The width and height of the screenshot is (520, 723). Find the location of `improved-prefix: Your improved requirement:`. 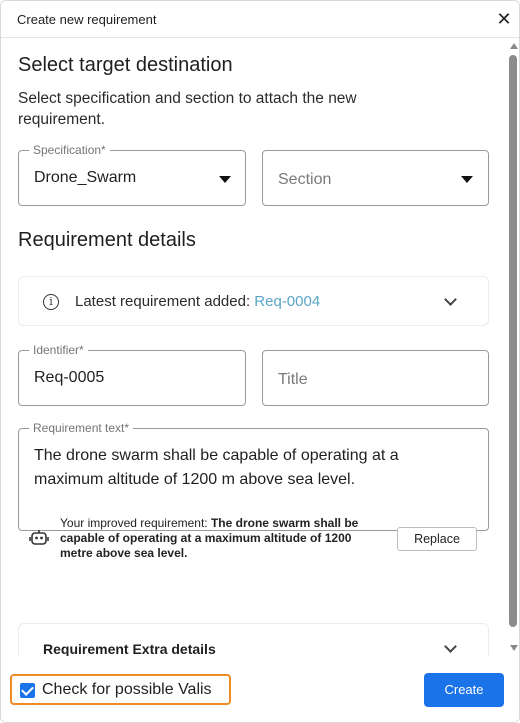

improved-prefix: Your improved requirement: is located at coordinates (135, 523).